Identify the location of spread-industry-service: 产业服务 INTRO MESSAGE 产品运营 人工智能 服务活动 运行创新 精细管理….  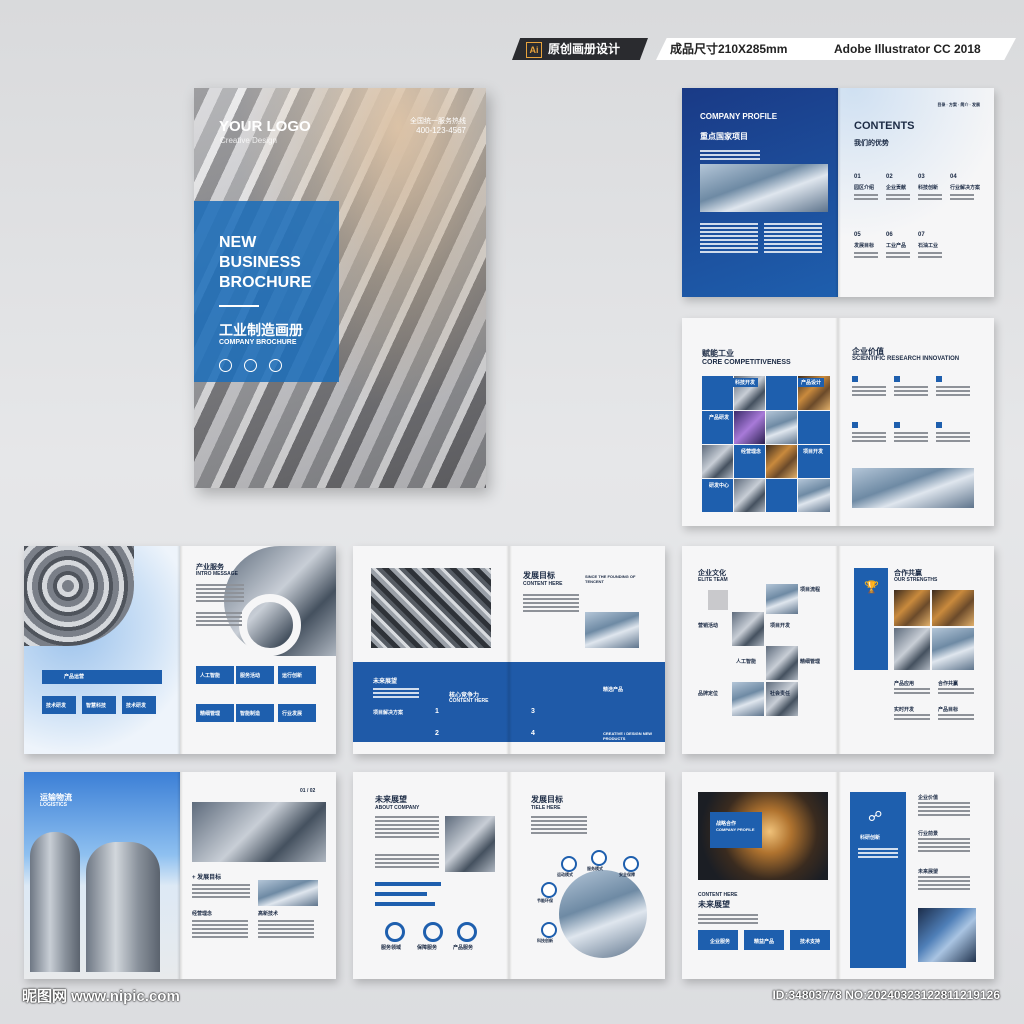
(180, 650).